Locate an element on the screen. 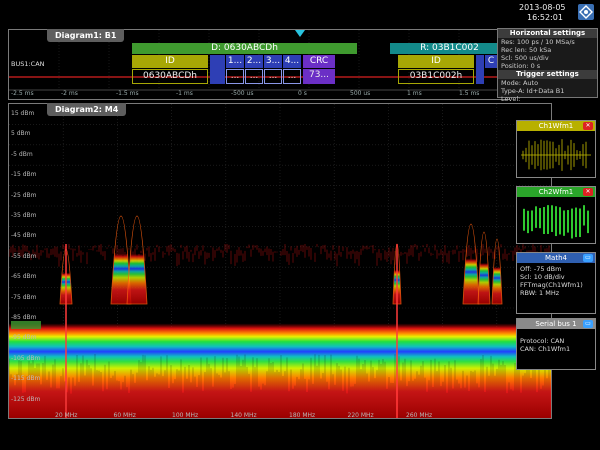  math4-title: Math4 is located at coordinates (556, 258).